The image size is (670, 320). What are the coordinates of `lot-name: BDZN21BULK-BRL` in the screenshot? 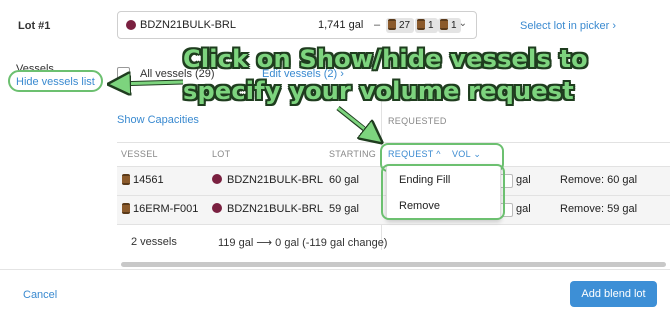 It's located at (188, 25).